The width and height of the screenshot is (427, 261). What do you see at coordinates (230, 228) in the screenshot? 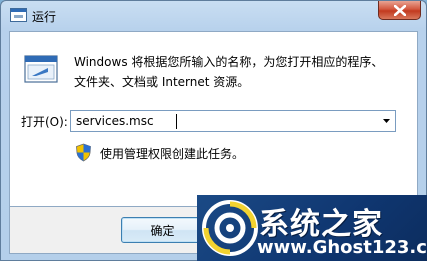
I see `watermark-logo-icon` at bounding box center [230, 228].